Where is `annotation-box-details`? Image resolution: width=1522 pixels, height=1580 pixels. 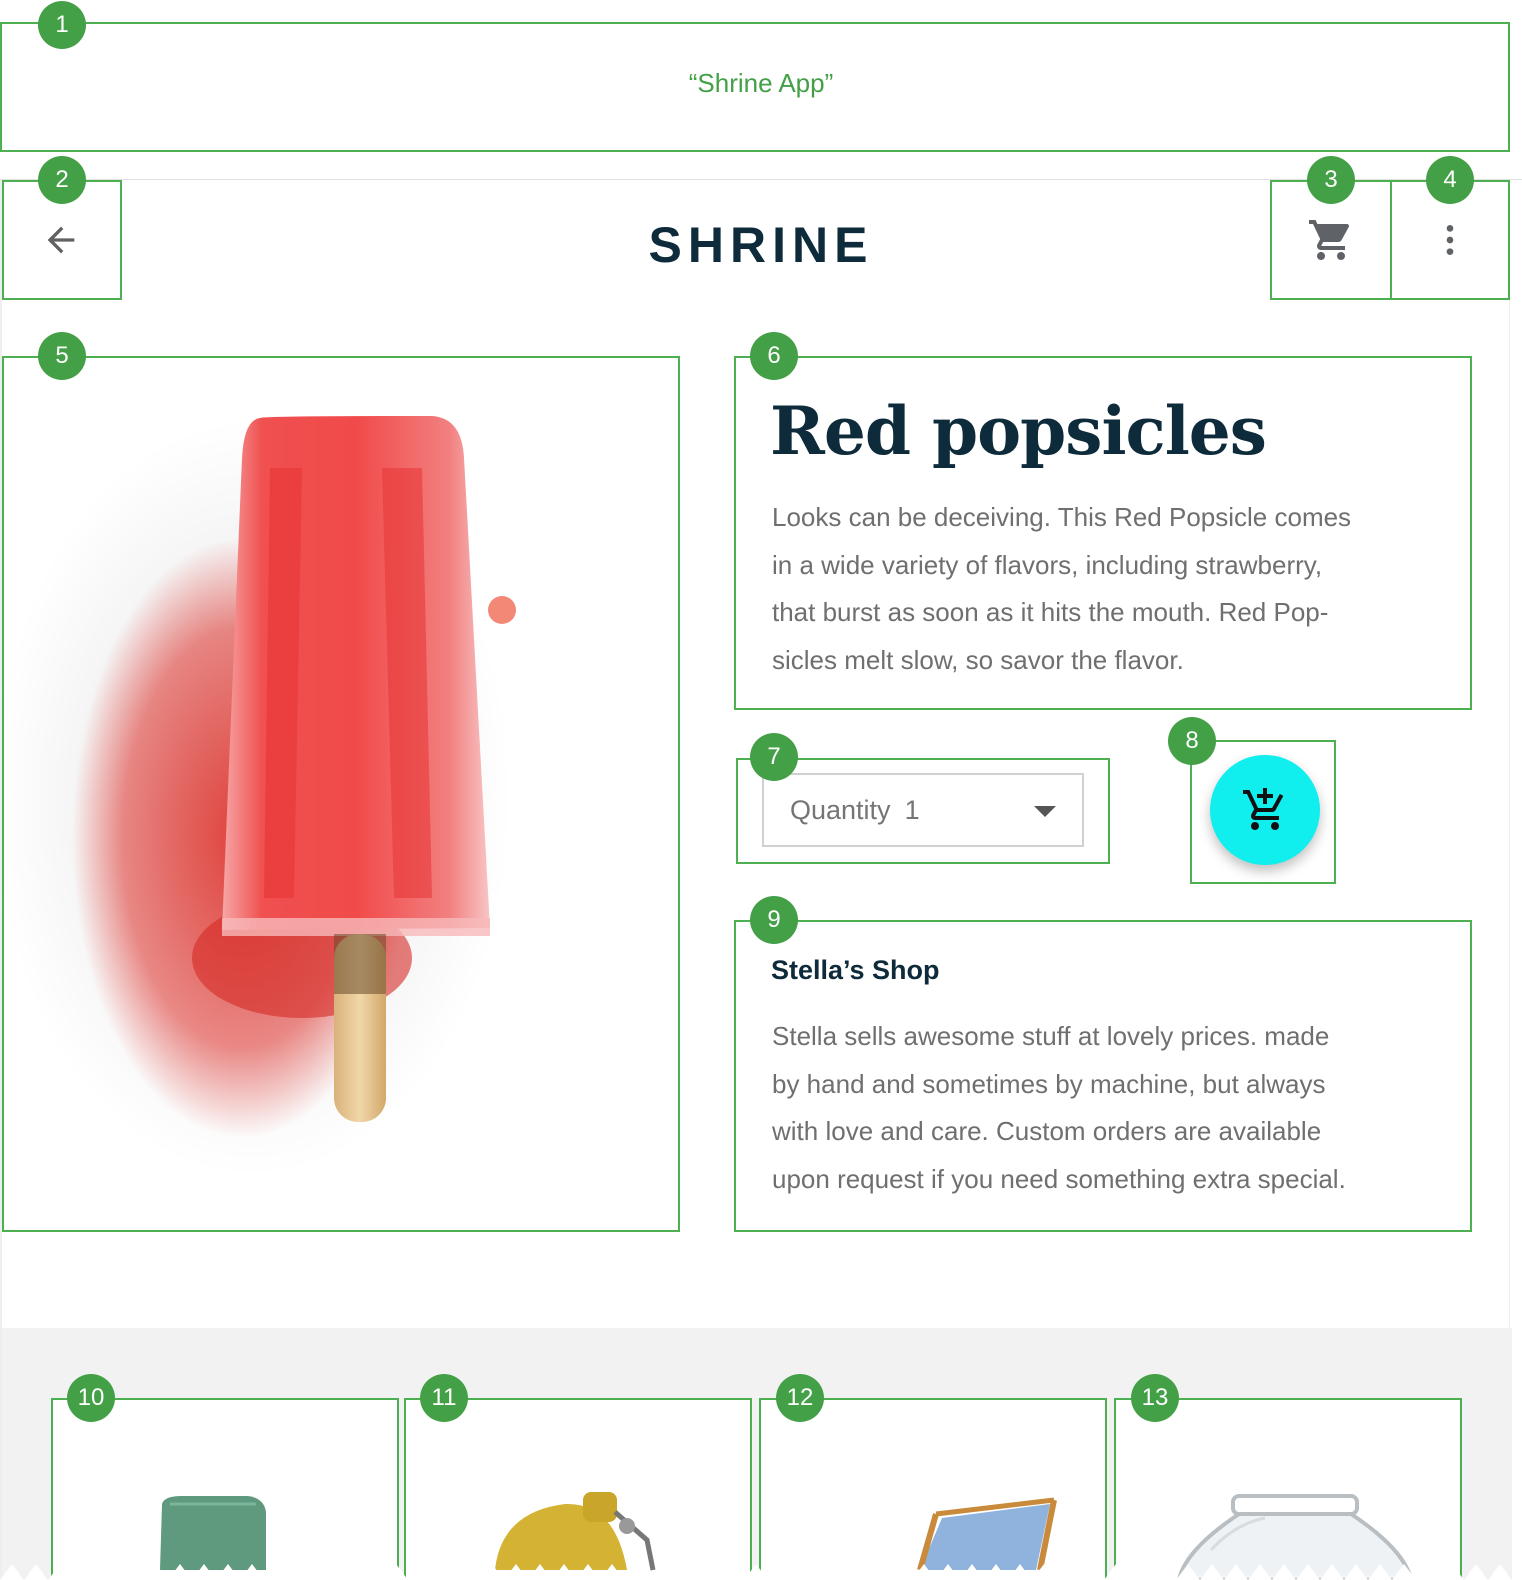
annotation-box-details is located at coordinates (1103, 533).